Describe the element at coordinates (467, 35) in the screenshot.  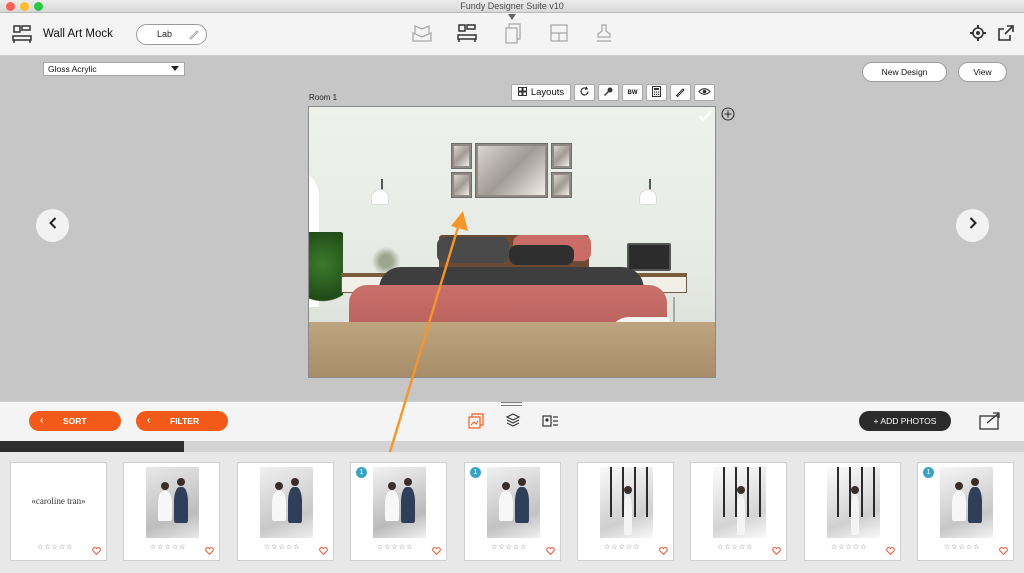
I see `wall-art-icon` at that location.